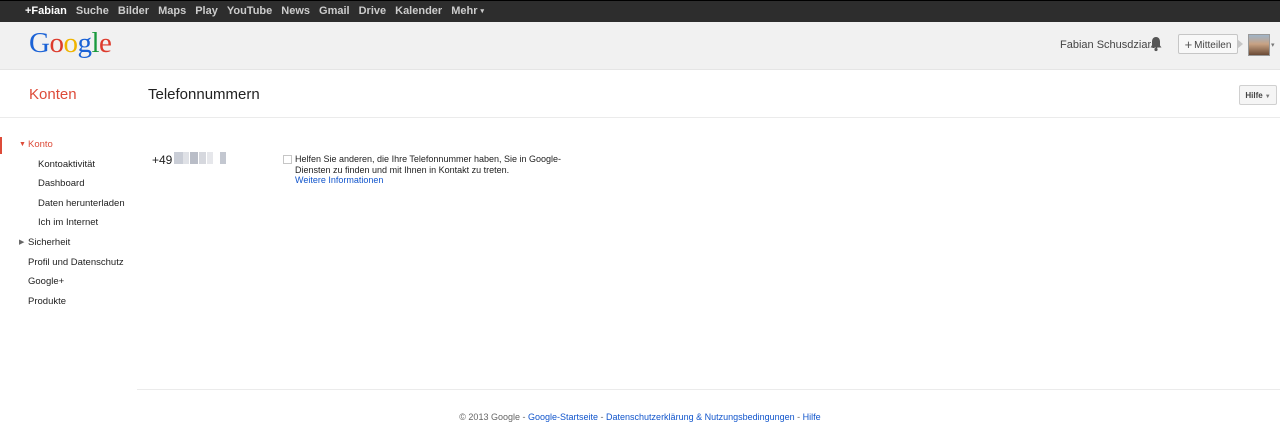 The image size is (1280, 430). What do you see at coordinates (1156, 44) in the screenshot?
I see `notification-bell-icon` at bounding box center [1156, 44].